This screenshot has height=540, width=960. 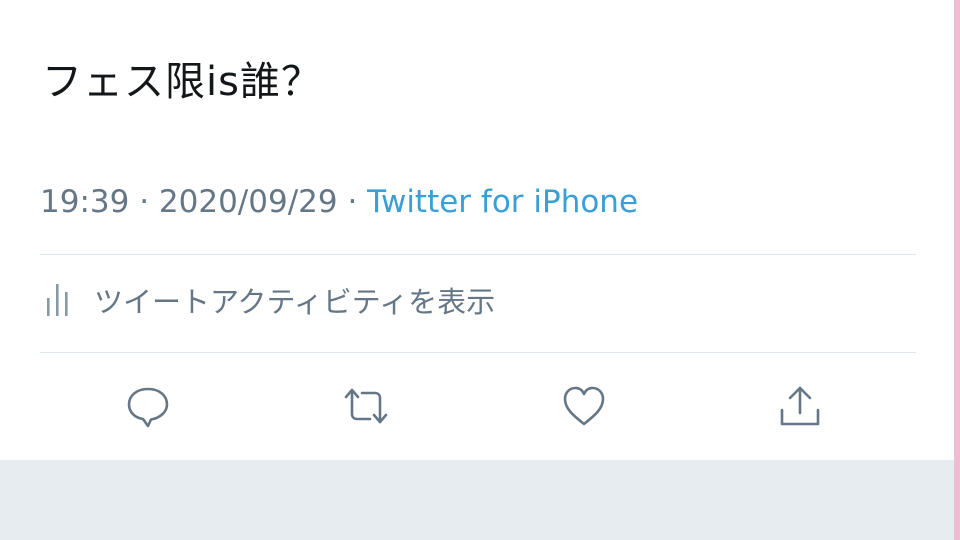 I want to click on timeline-background, so click(x=477, y=500).